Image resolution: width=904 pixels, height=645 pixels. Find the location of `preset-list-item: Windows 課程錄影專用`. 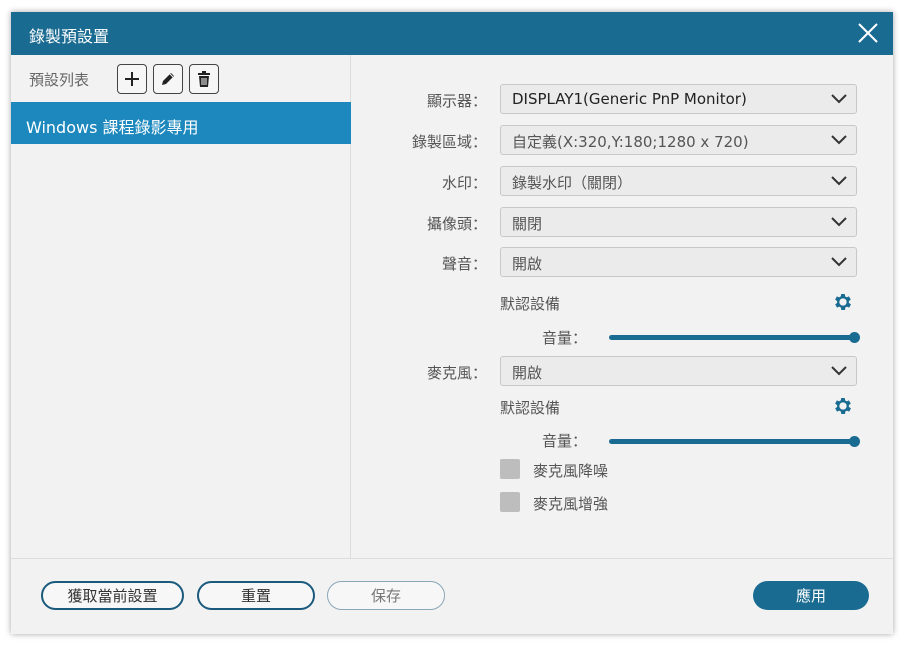

preset-list-item: Windows 課程錄影專用 is located at coordinates (181, 123).